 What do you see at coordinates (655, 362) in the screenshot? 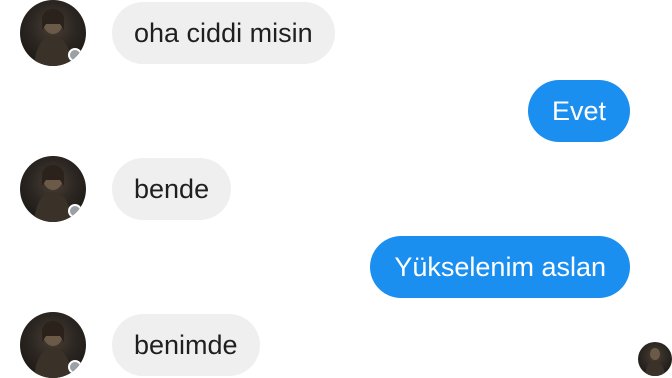
I see `person-silhouette-icon` at bounding box center [655, 362].